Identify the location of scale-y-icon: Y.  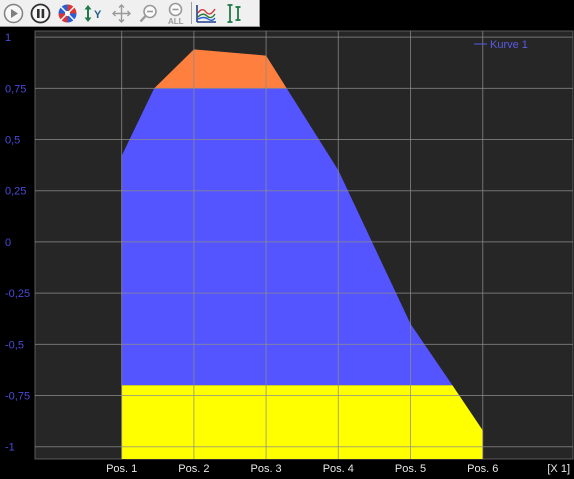
(93, 13).